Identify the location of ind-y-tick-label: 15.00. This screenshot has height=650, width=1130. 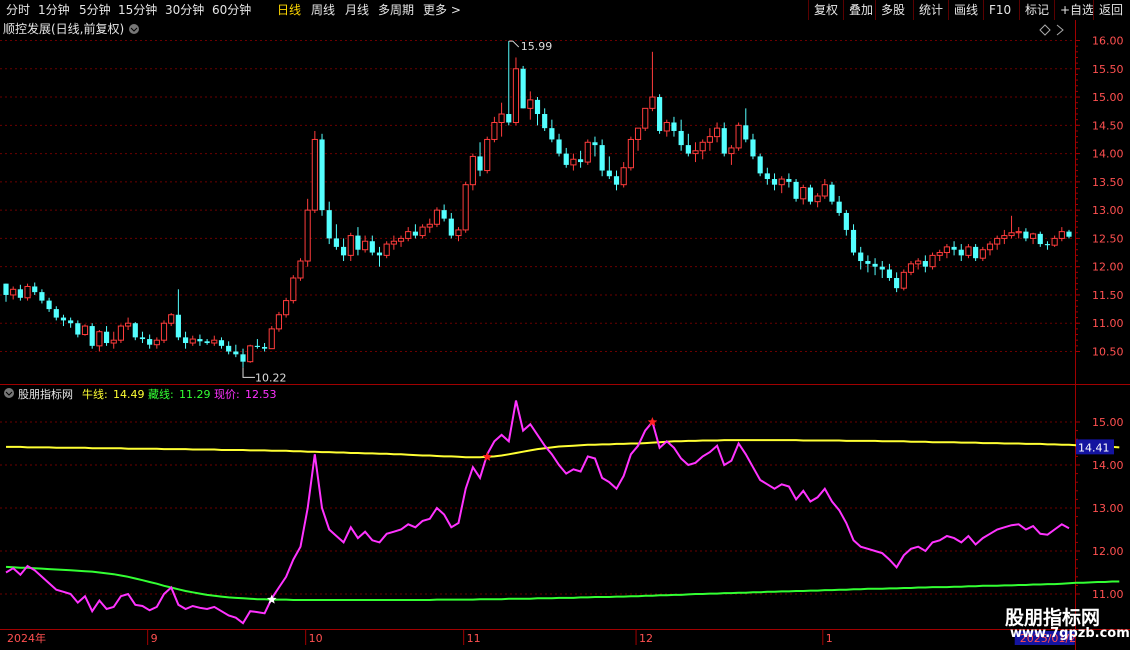
(1108, 422).